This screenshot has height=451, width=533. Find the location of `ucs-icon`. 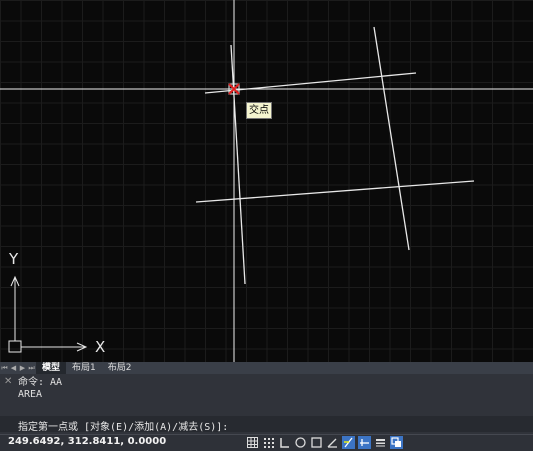

ucs-icon is located at coordinates (48, 314).